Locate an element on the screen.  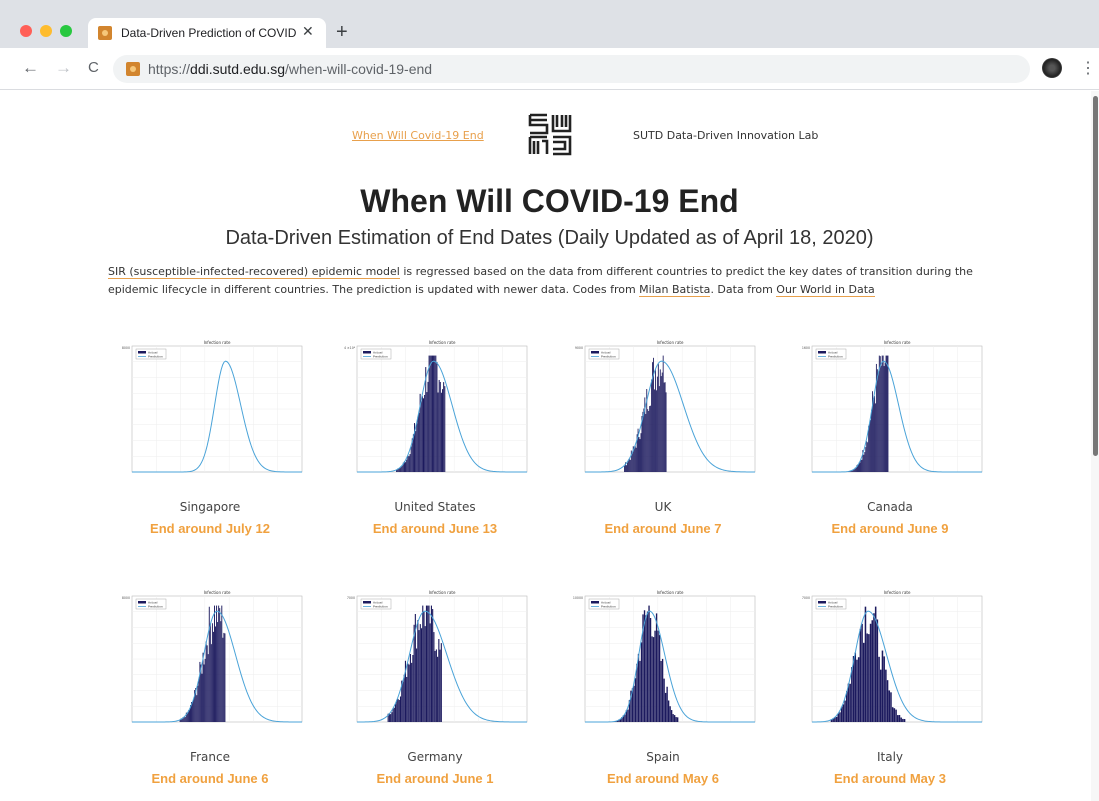
country-name: France is located at coordinates (210, 757).